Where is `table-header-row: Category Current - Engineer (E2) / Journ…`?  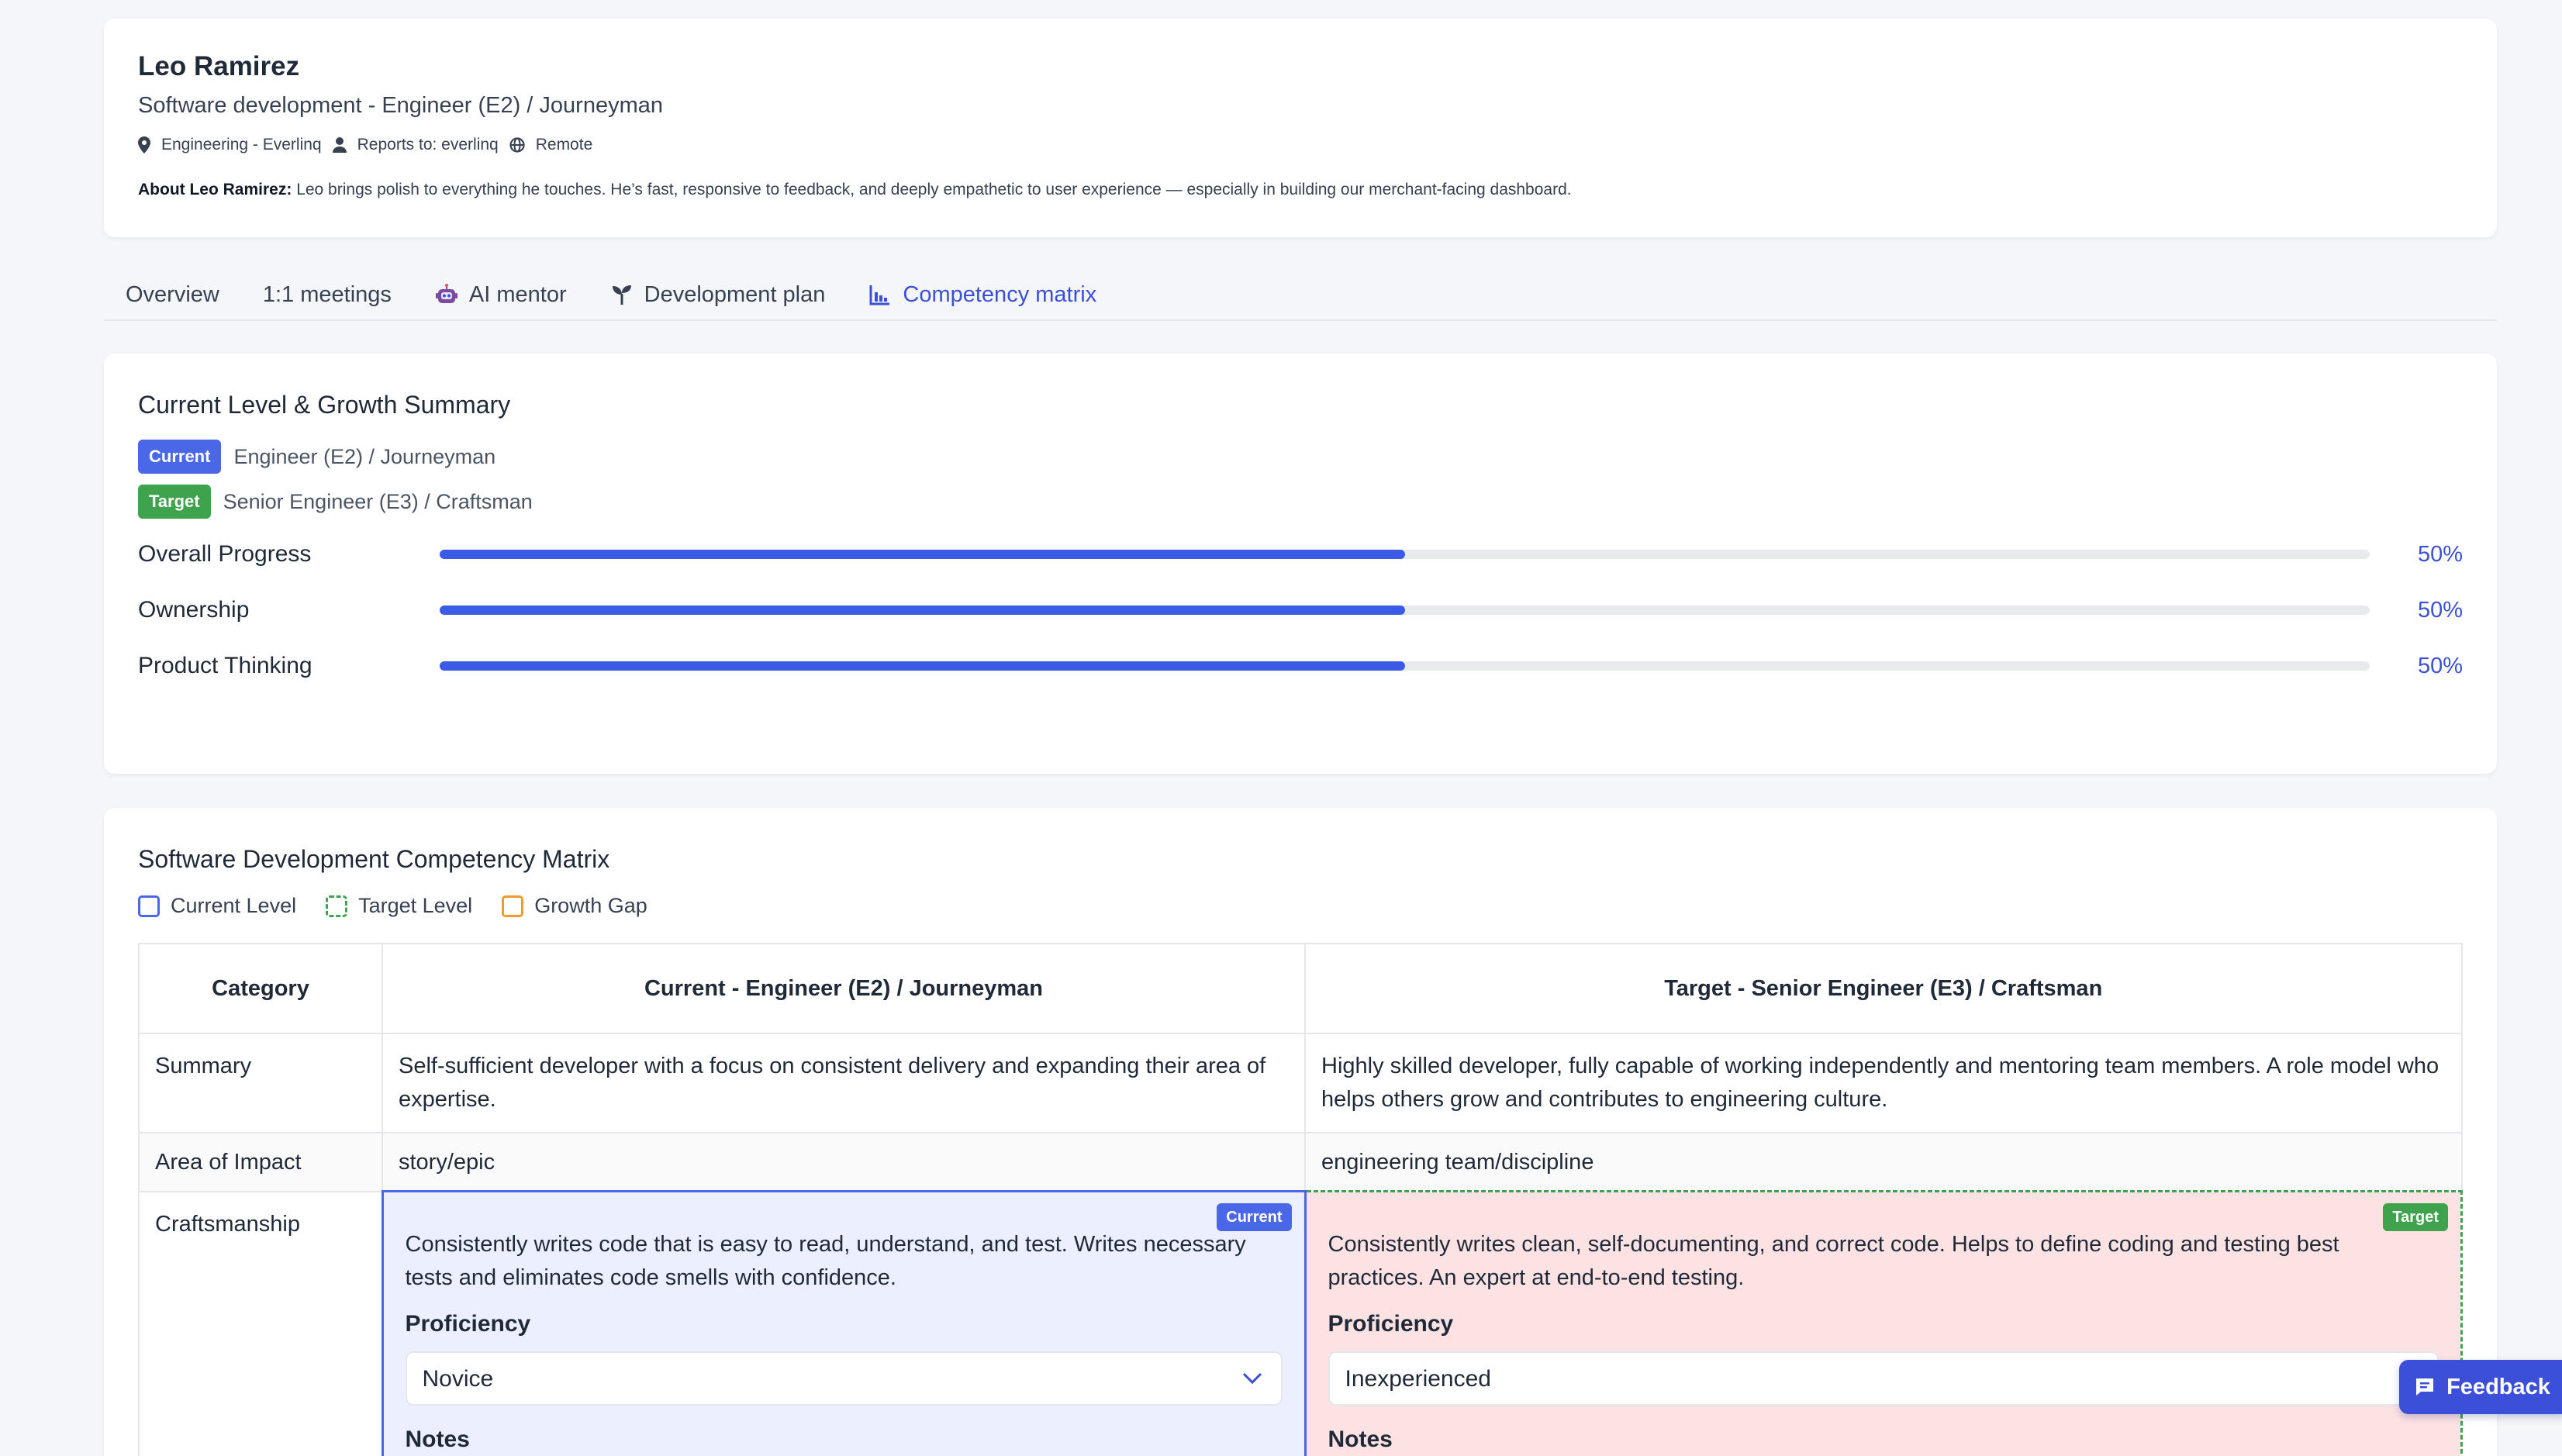 table-header-row: Category Current - Engineer (E2) / Journ… is located at coordinates (1301, 988).